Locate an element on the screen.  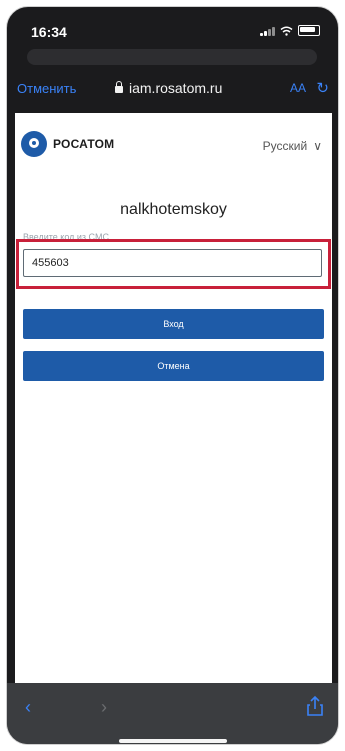
status-icons is located at coordinates (290, 30).